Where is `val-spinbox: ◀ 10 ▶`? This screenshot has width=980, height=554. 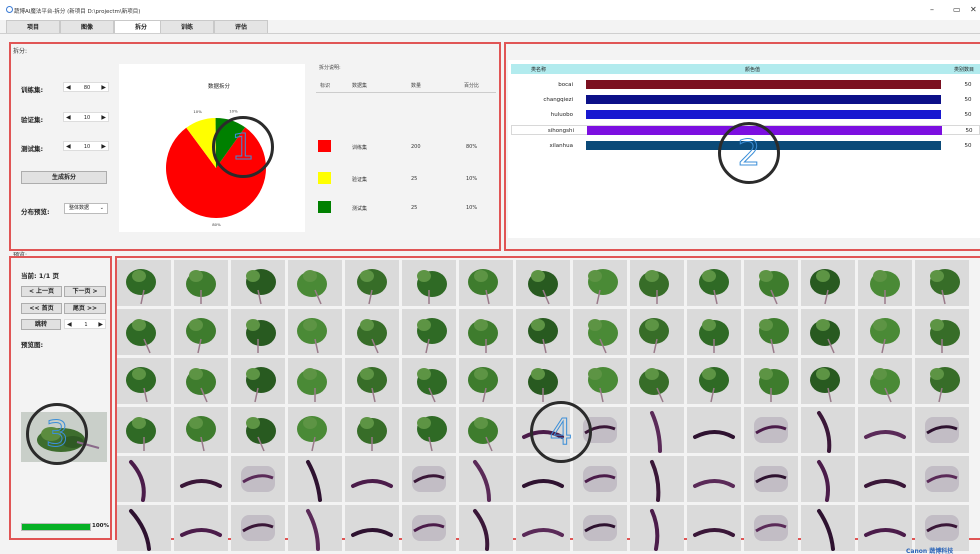
val-spinbox: ◀ 10 ▶ is located at coordinates (86, 117).